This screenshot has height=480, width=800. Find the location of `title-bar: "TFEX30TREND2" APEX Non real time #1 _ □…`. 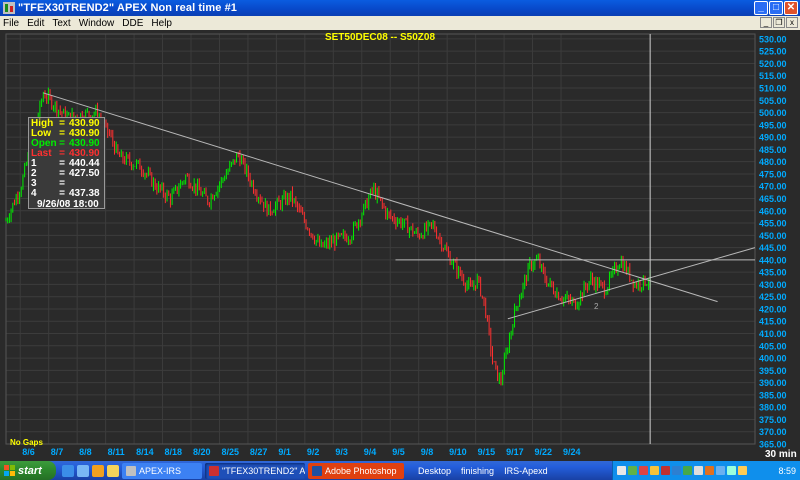

title-bar: "TFEX30TREND2" APEX Non real time #1 _ □… is located at coordinates (400, 8).